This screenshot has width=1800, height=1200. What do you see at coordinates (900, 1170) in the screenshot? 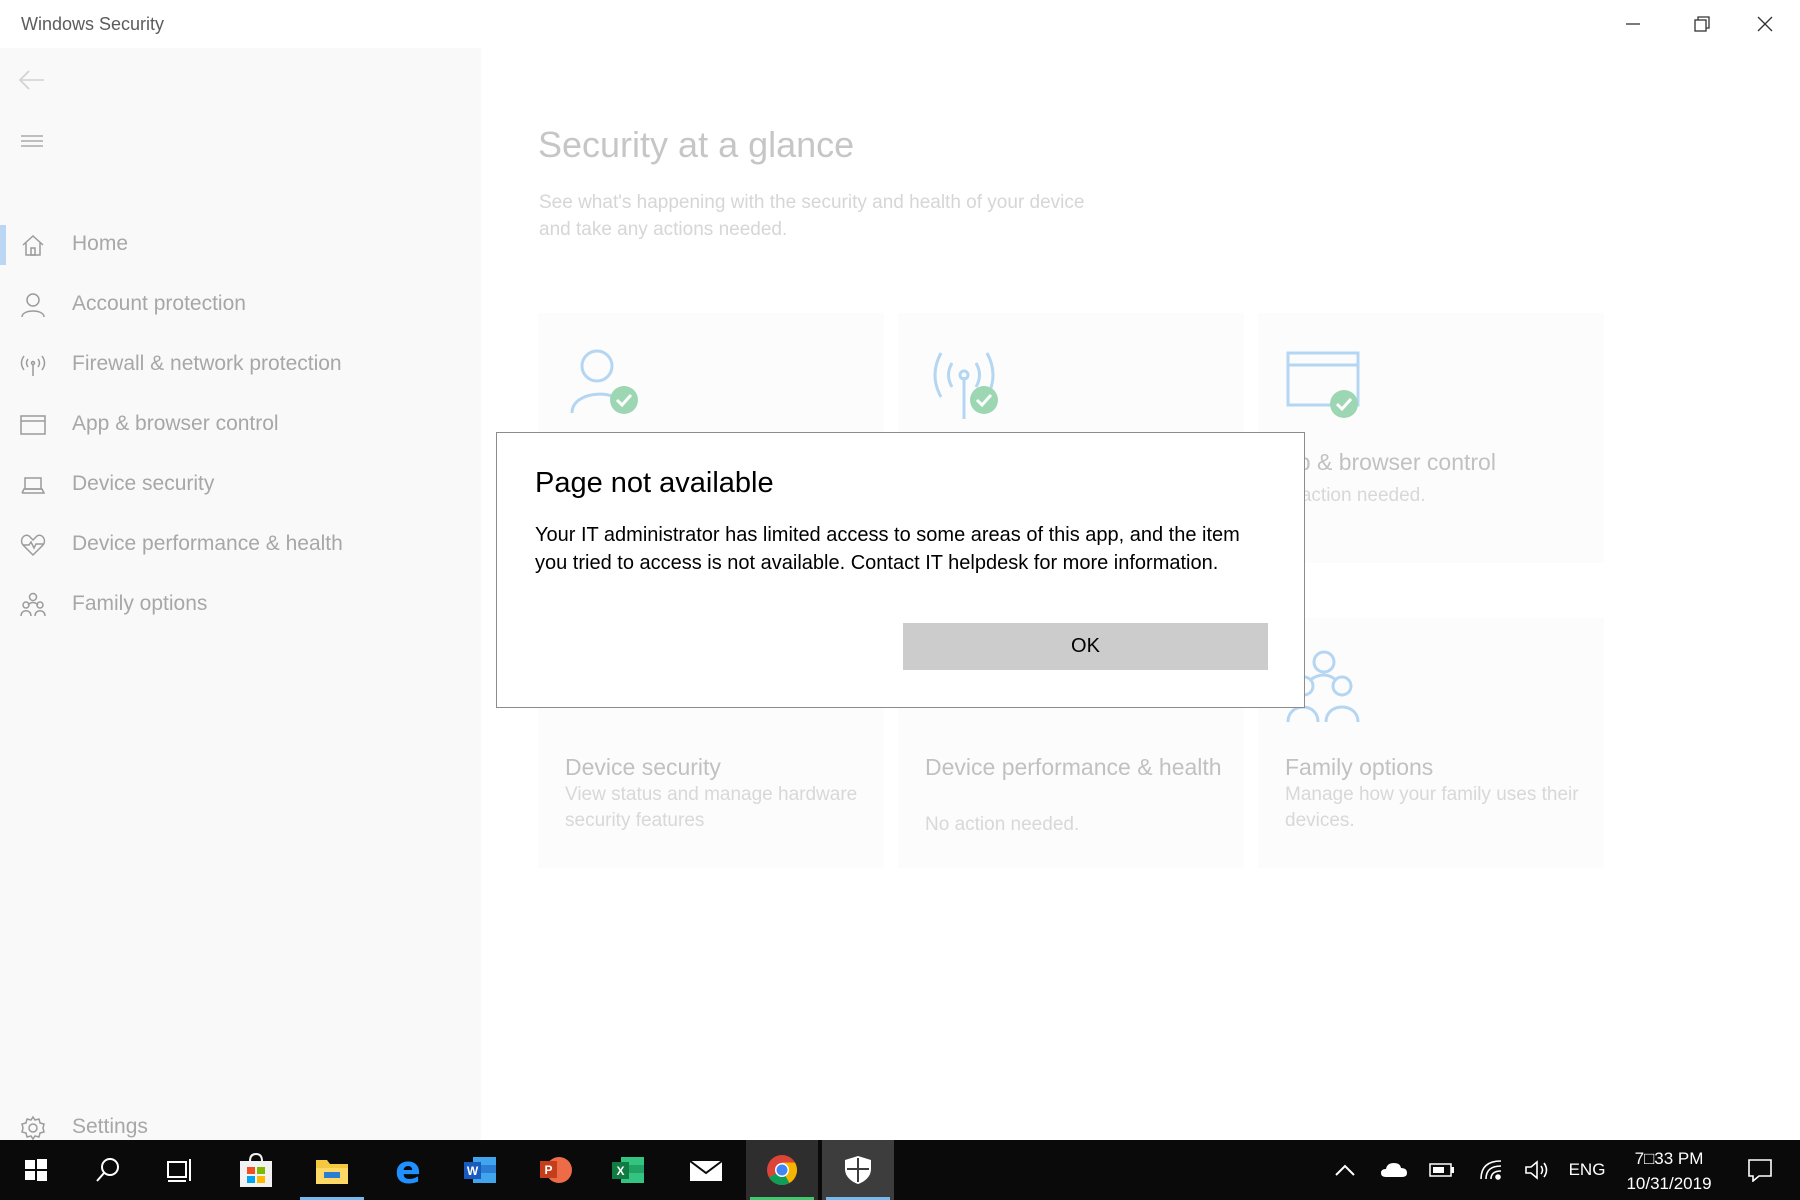
I see `taskbar: e W P X ENG 7□33 PM 10/31/2019` at bounding box center [900, 1170].